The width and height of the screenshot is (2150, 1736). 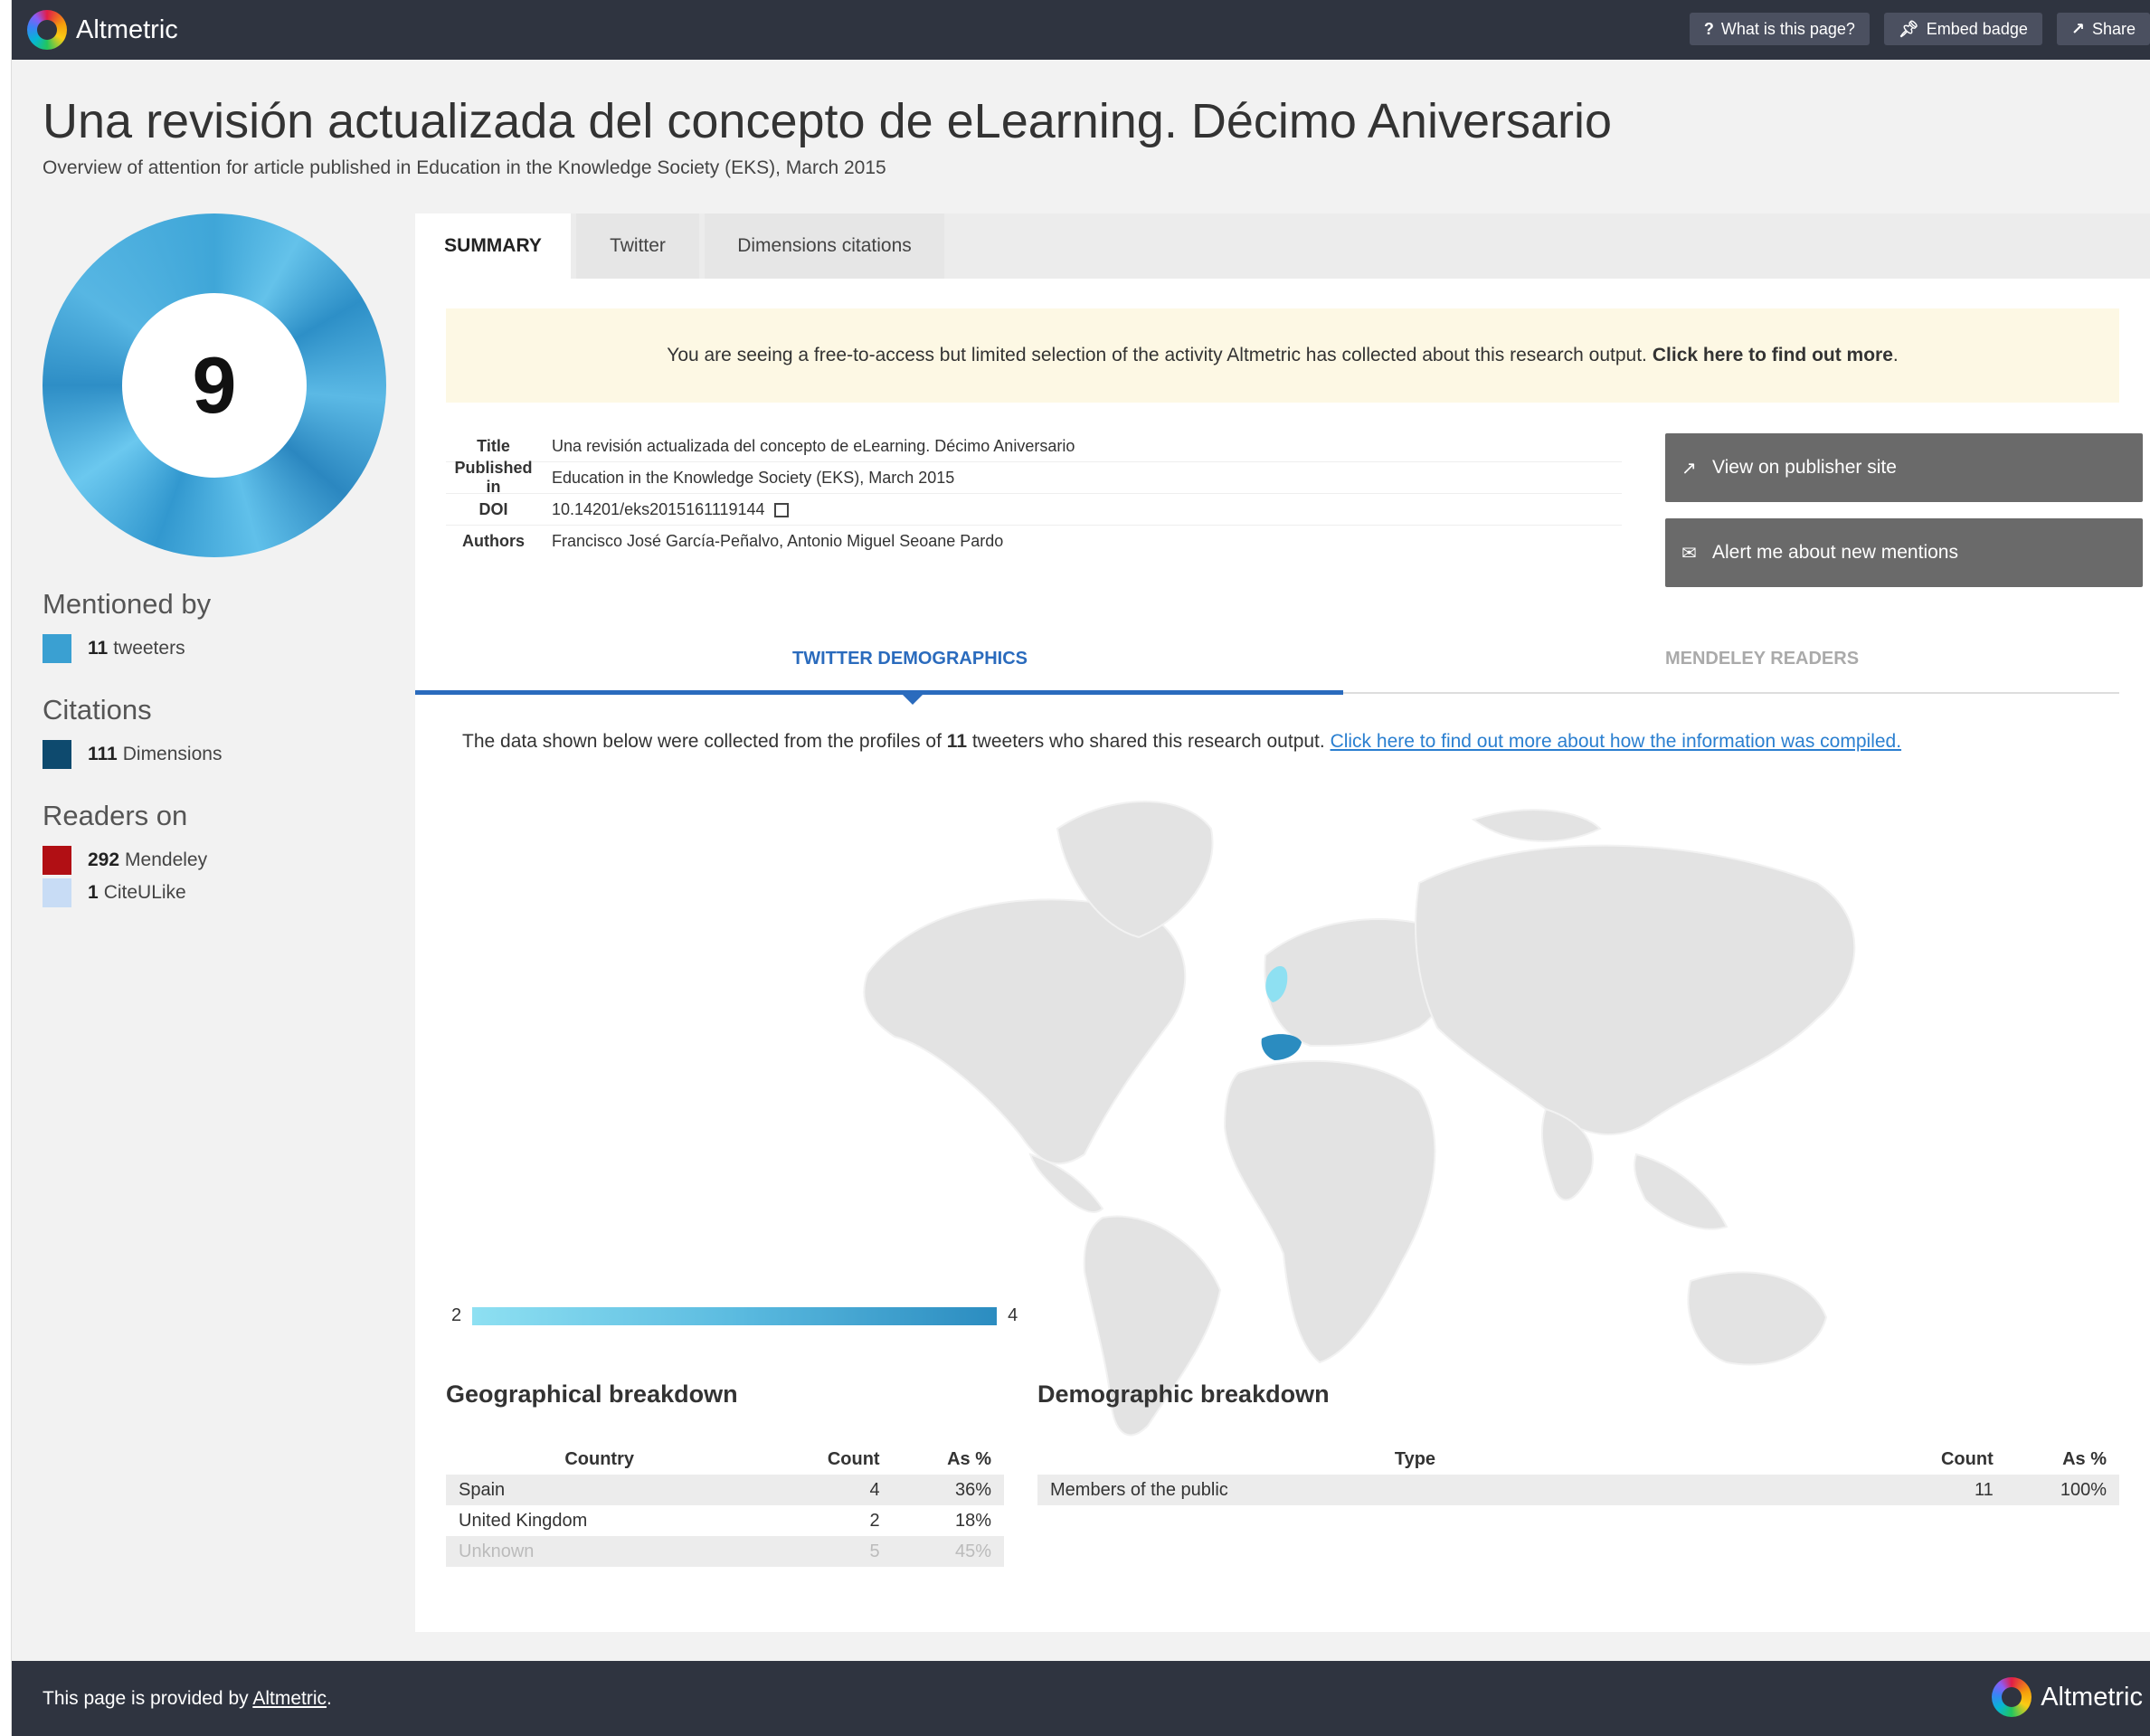 What do you see at coordinates (456, 1315) in the screenshot?
I see `scale-min: 2` at bounding box center [456, 1315].